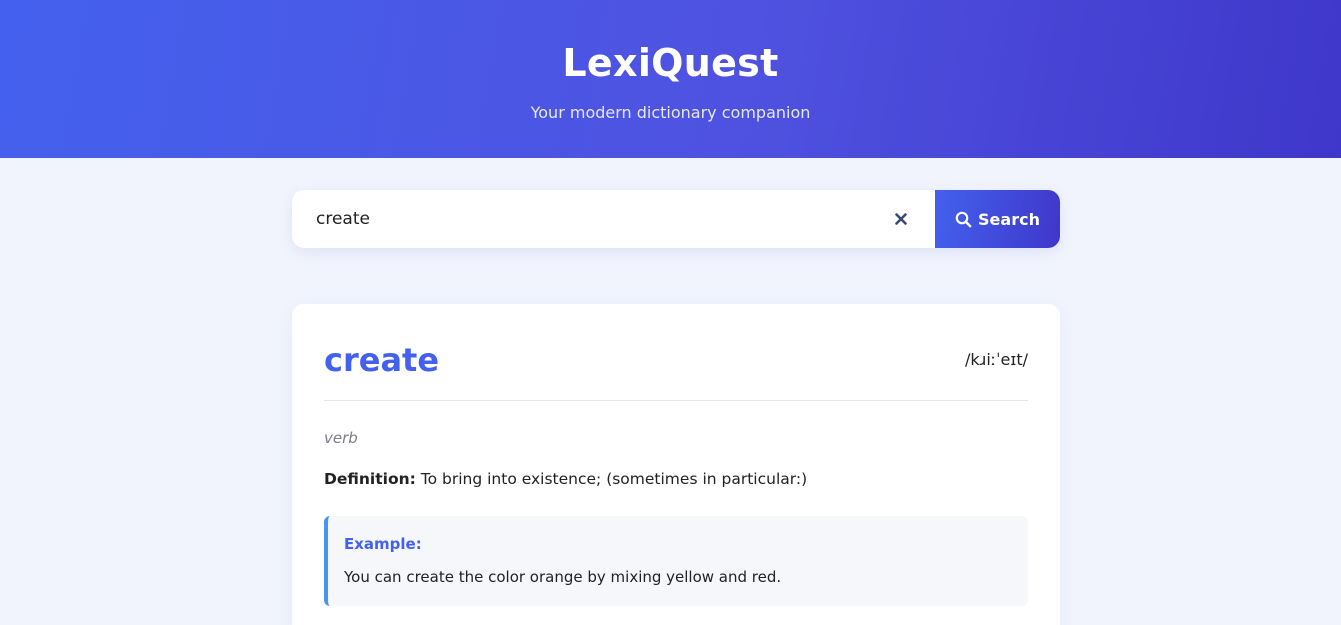 The width and height of the screenshot is (1341, 625). I want to click on part-of-speech: verb, so click(341, 438).